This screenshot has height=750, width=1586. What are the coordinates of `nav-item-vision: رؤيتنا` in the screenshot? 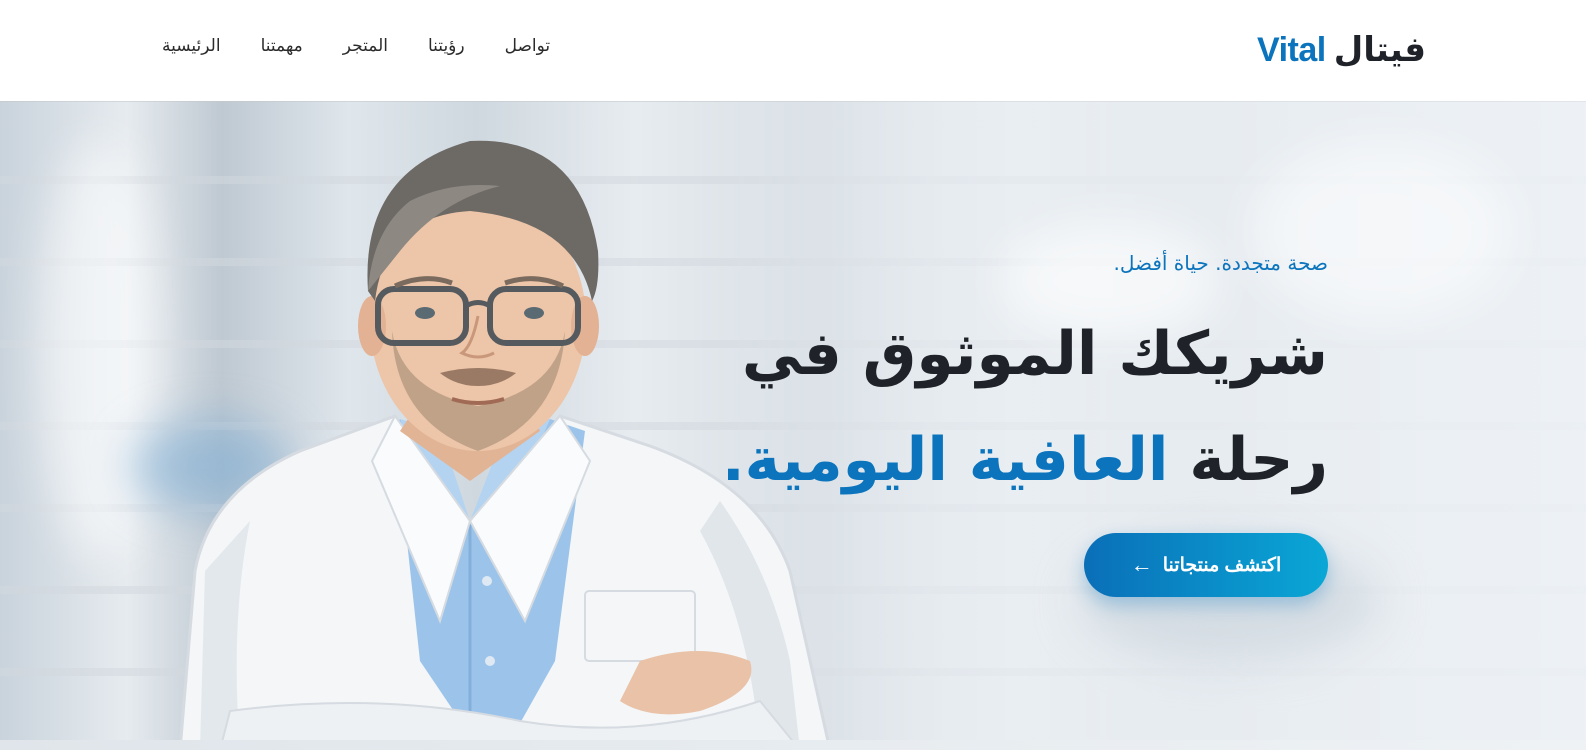 It's located at (446, 46).